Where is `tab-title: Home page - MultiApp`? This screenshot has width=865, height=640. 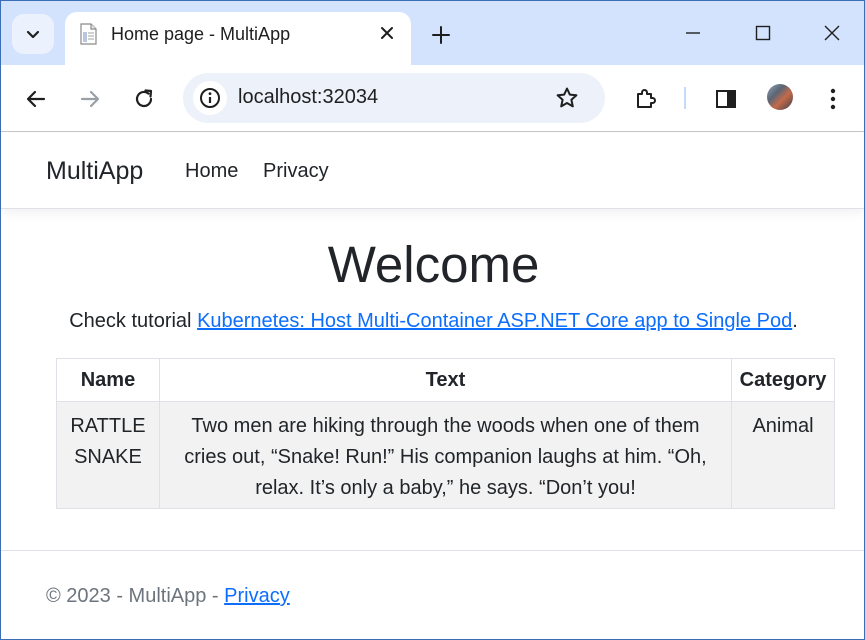
tab-title: Home page - MultiApp is located at coordinates (201, 34).